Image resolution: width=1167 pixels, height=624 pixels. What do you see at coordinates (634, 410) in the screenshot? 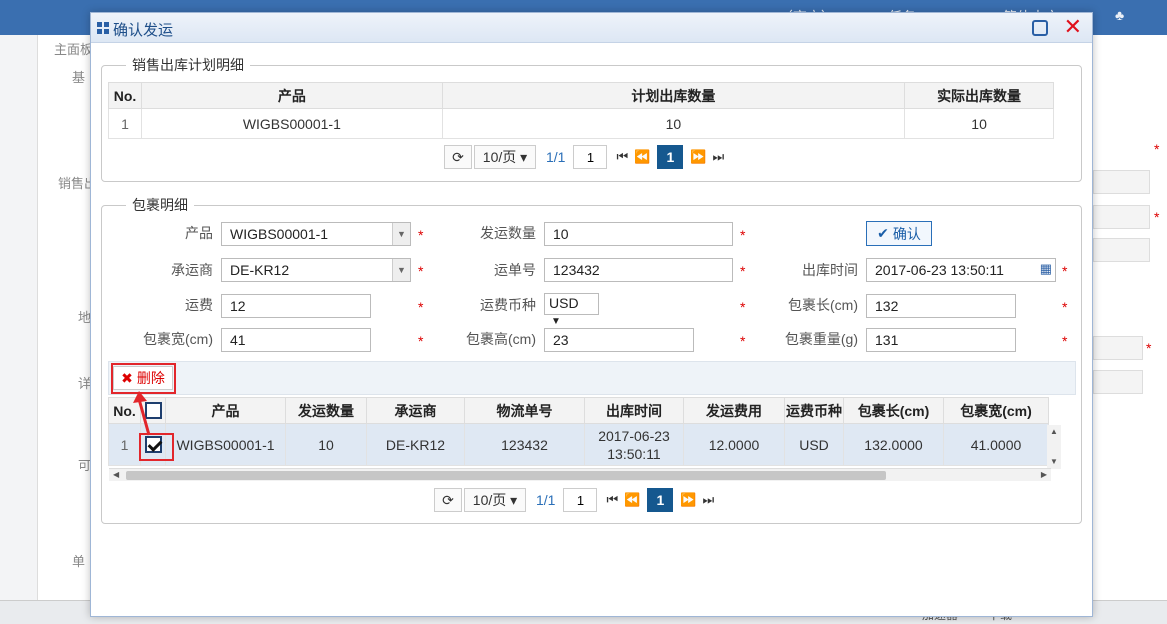
I see `column-header: 出库时间` at bounding box center [634, 410].